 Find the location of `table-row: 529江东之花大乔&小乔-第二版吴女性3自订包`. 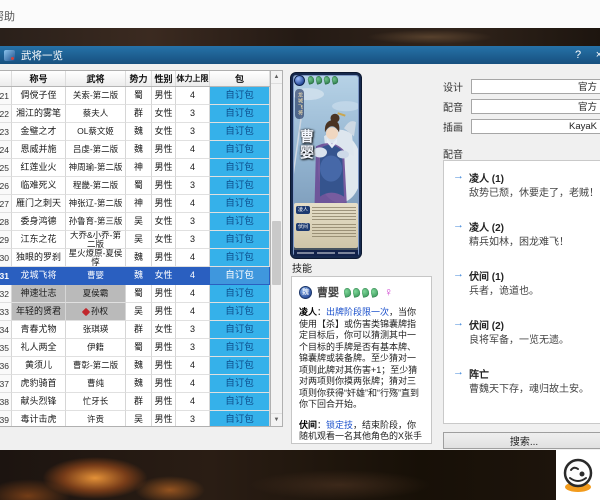

table-row: 529江东之花大乔&小乔-第二版吴女性3自订包 is located at coordinates (135, 240).